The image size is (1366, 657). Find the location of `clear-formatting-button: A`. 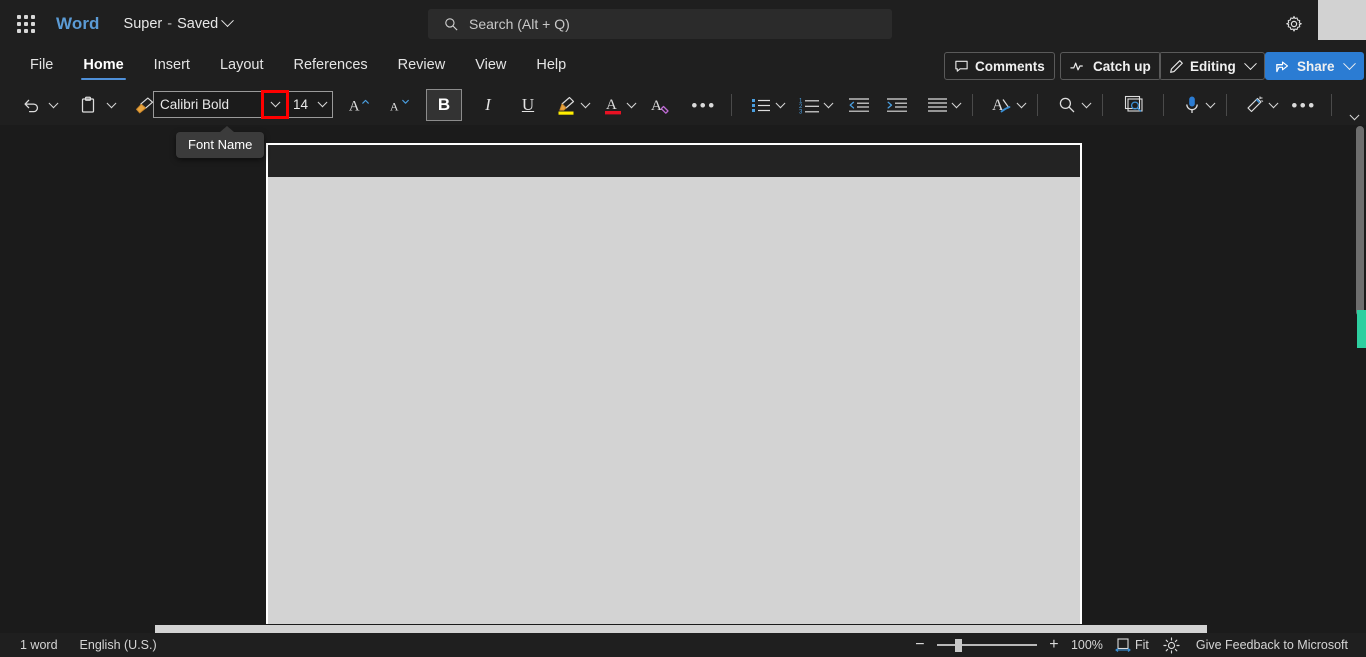

clear-formatting-button: A is located at coordinates (662, 105).